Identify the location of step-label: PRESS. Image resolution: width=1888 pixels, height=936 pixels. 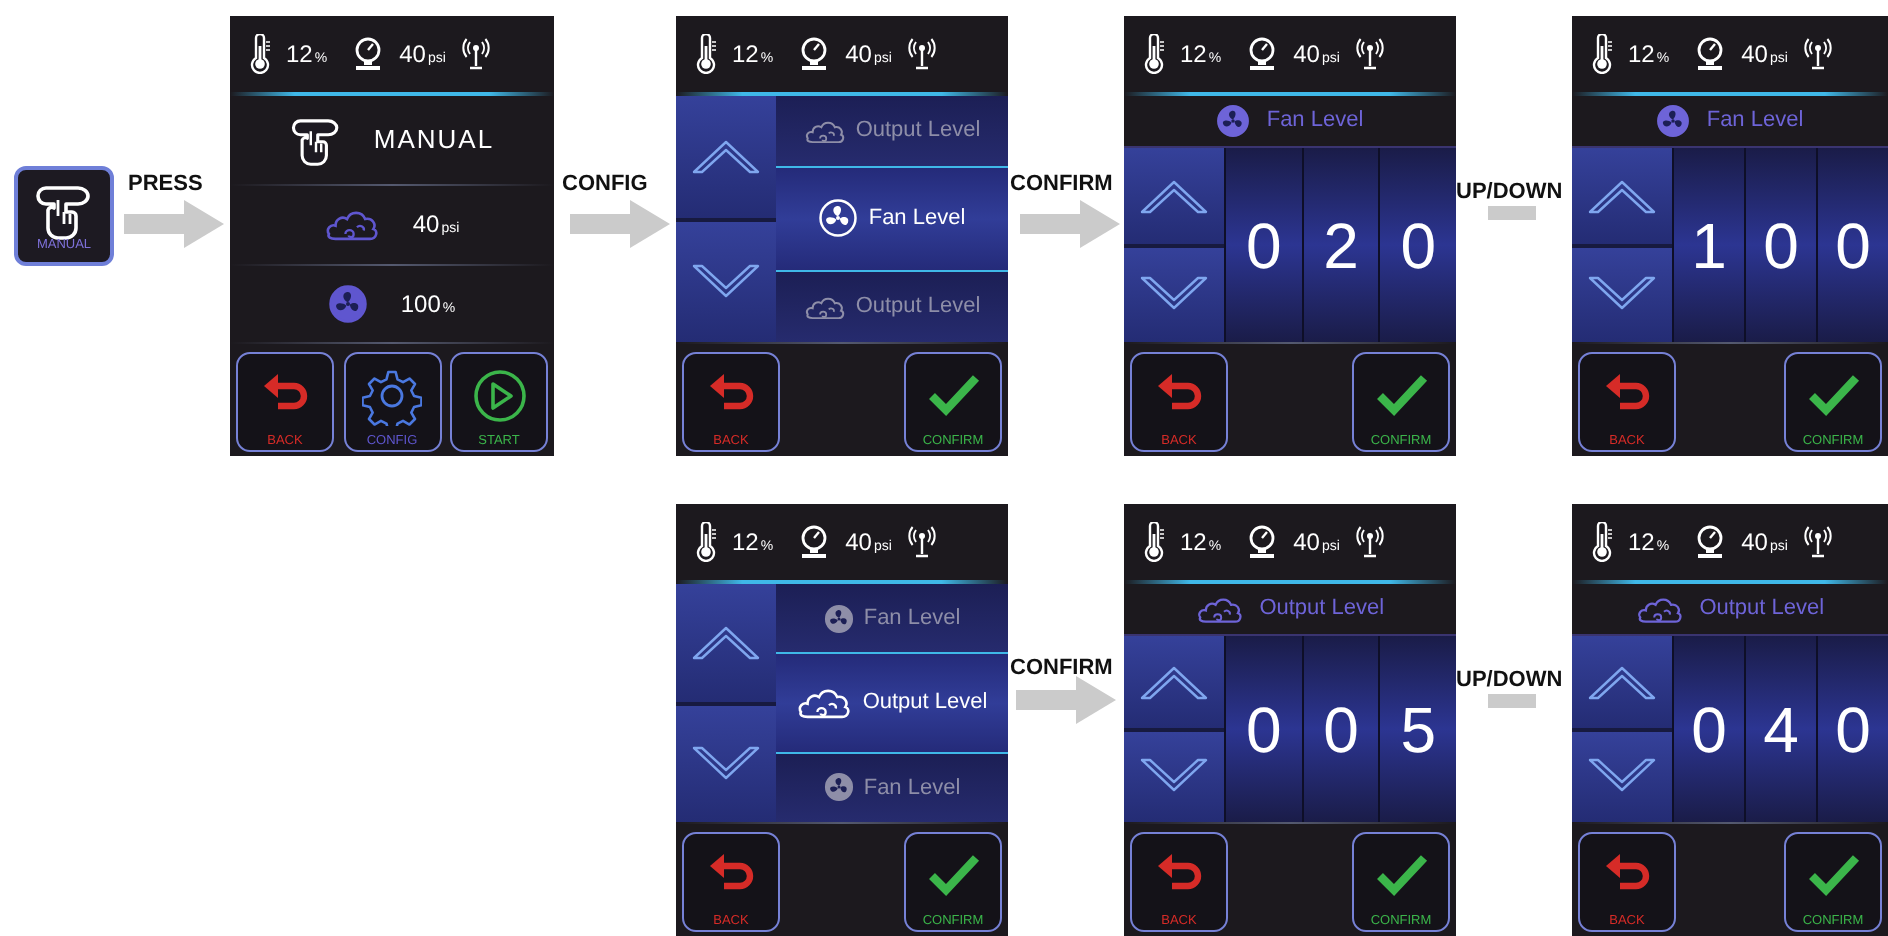
(165, 185).